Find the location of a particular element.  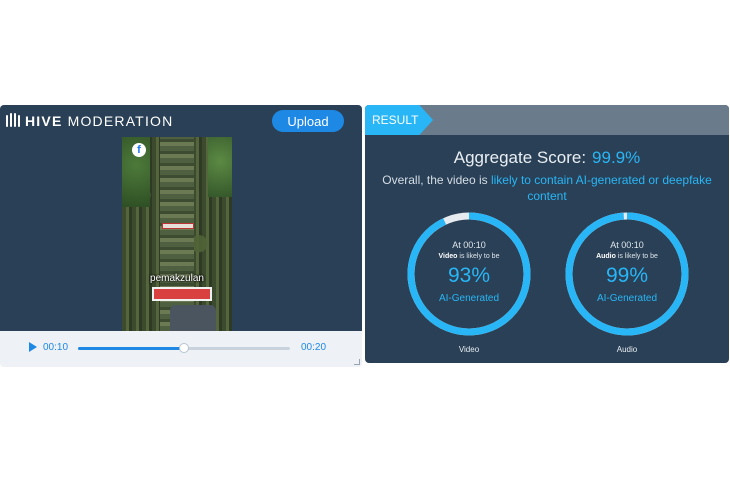

resize-grip-icon is located at coordinates (357, 362).